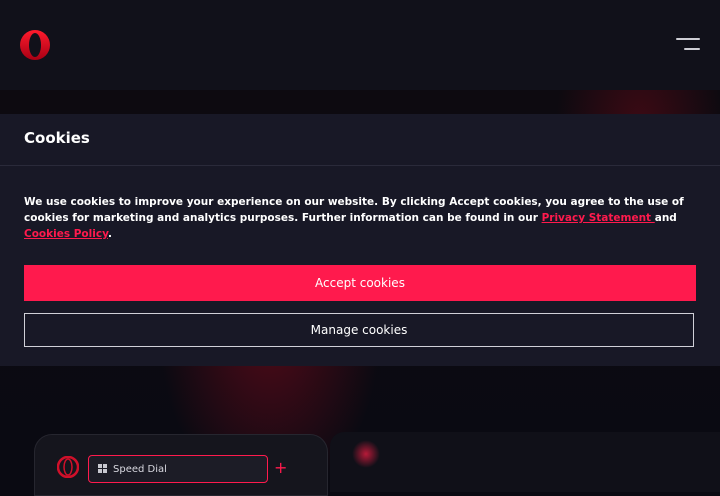 Image resolution: width=720 pixels, height=496 pixels. Describe the element at coordinates (525, 462) in the screenshot. I see `browser-preview-panel` at that location.